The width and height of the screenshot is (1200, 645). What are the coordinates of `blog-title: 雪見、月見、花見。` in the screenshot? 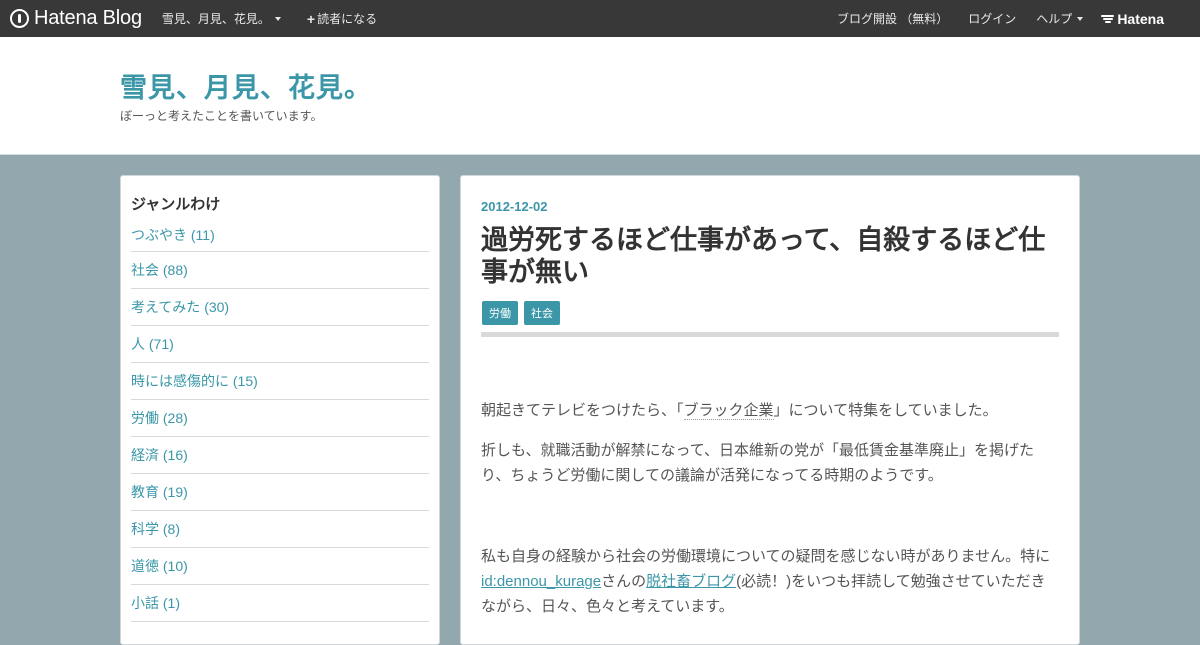 It's located at (246, 85).